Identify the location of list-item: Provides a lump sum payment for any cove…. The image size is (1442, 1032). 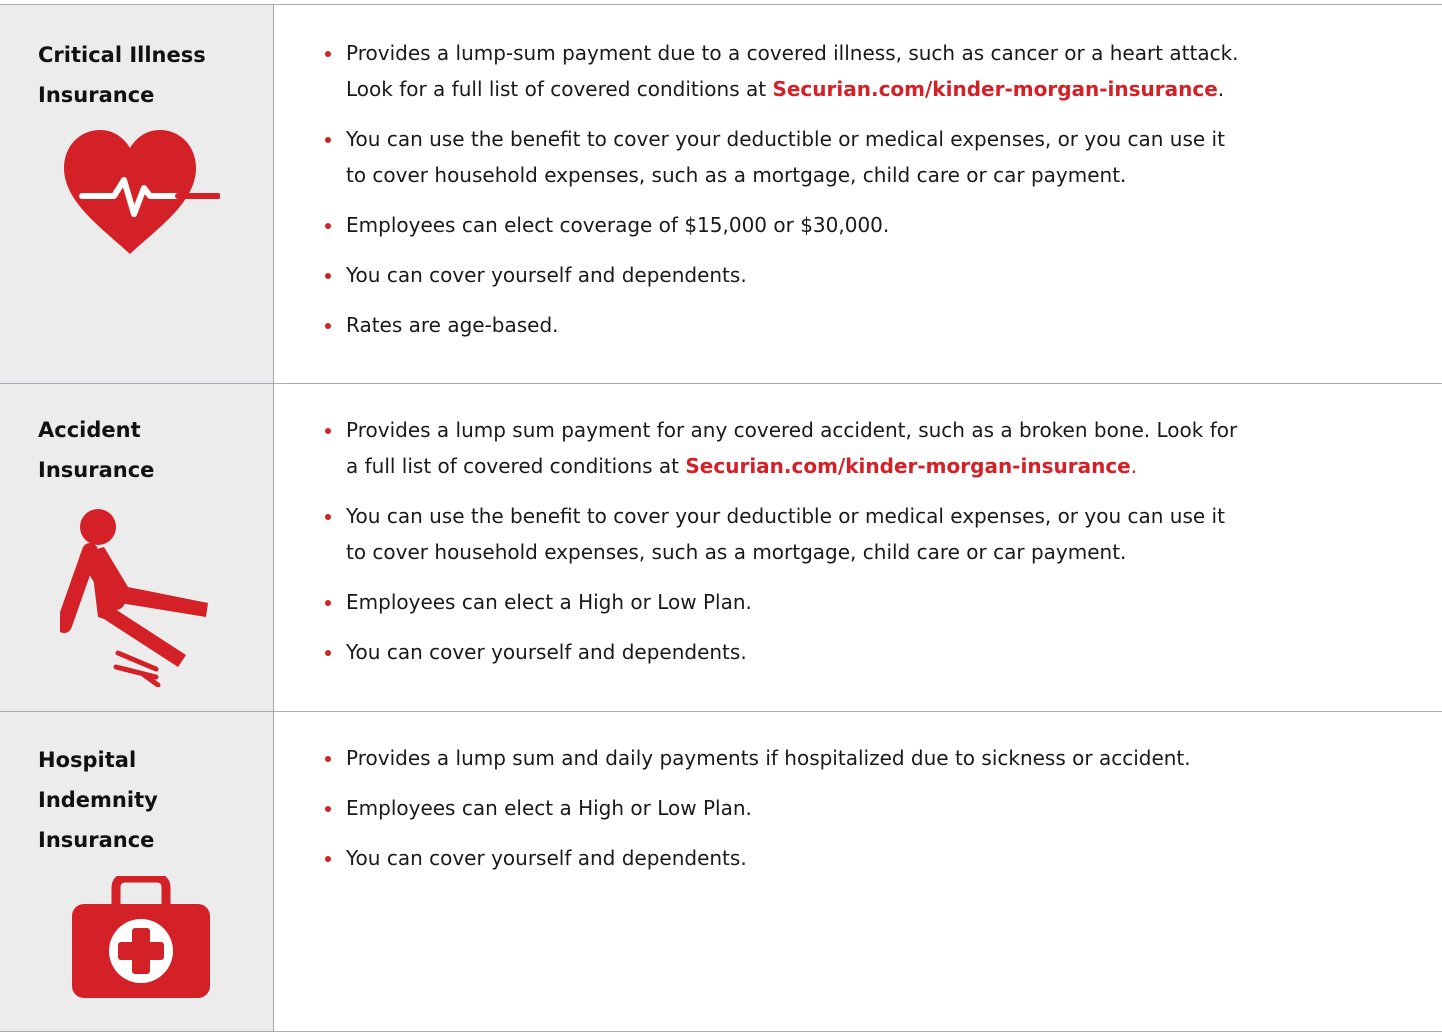
(862, 448).